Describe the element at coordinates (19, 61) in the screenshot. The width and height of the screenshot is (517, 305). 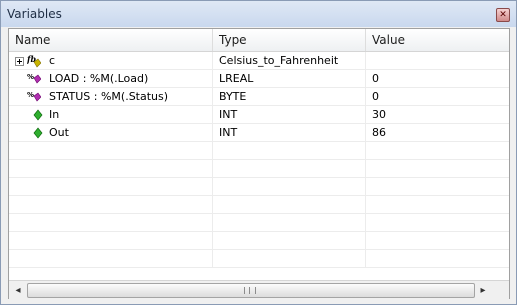
I see `expand-icon` at that location.